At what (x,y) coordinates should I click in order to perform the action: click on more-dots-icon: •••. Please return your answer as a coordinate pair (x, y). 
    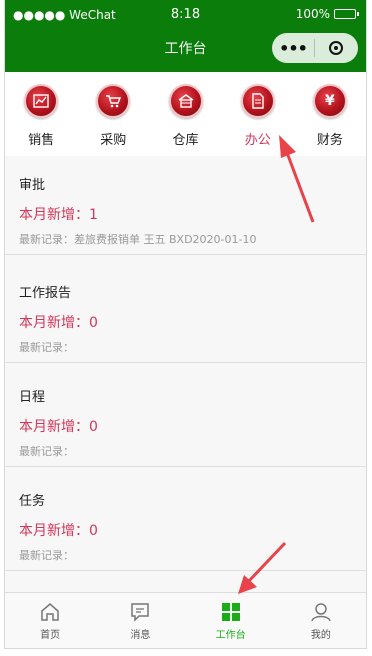
    Looking at the image, I should click on (293, 48).